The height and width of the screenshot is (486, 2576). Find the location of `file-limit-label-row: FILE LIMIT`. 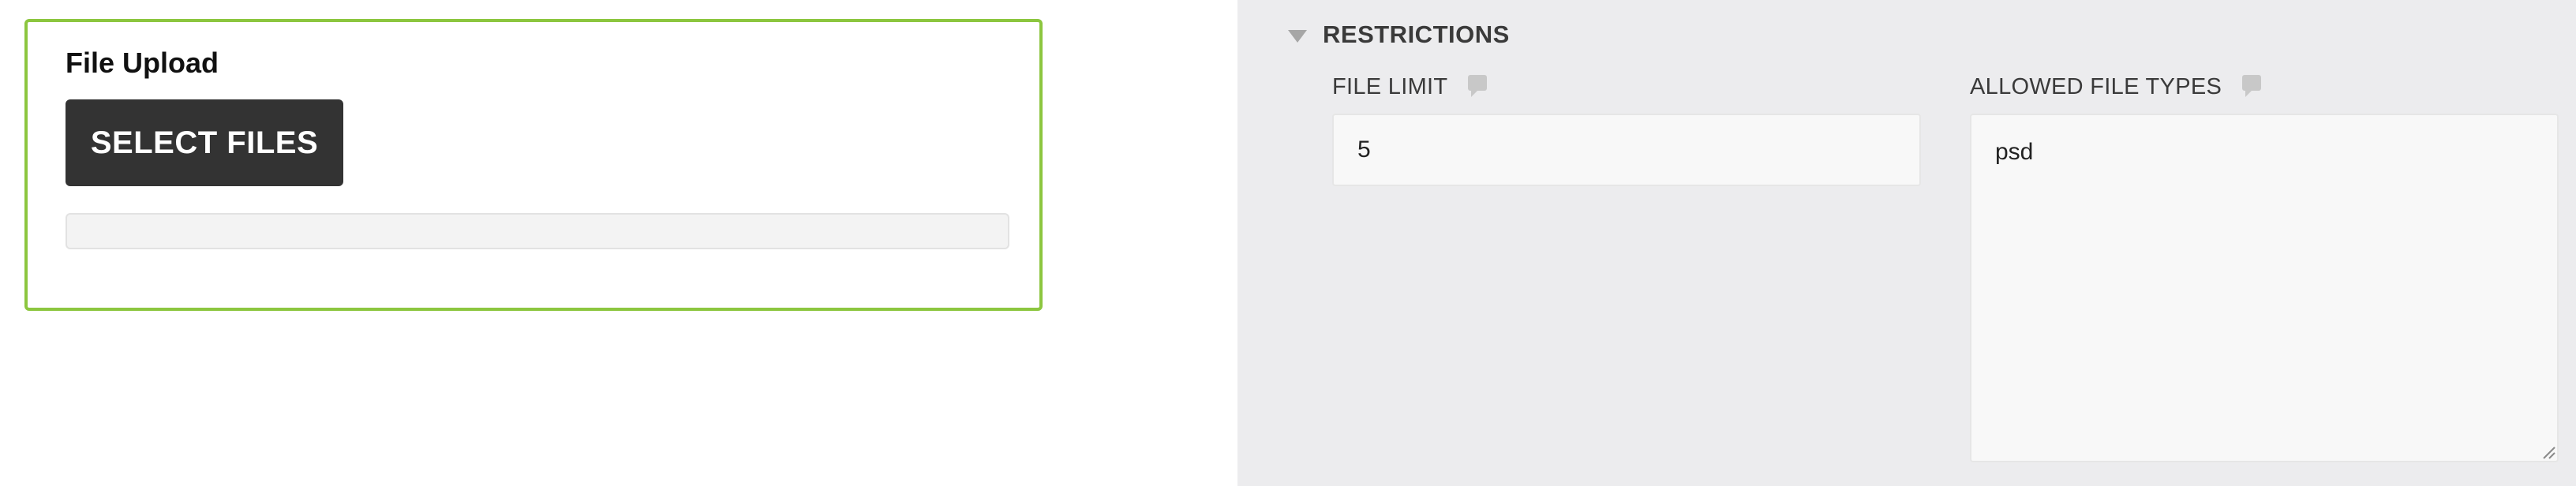

file-limit-label-row: FILE LIMIT is located at coordinates (1410, 87).